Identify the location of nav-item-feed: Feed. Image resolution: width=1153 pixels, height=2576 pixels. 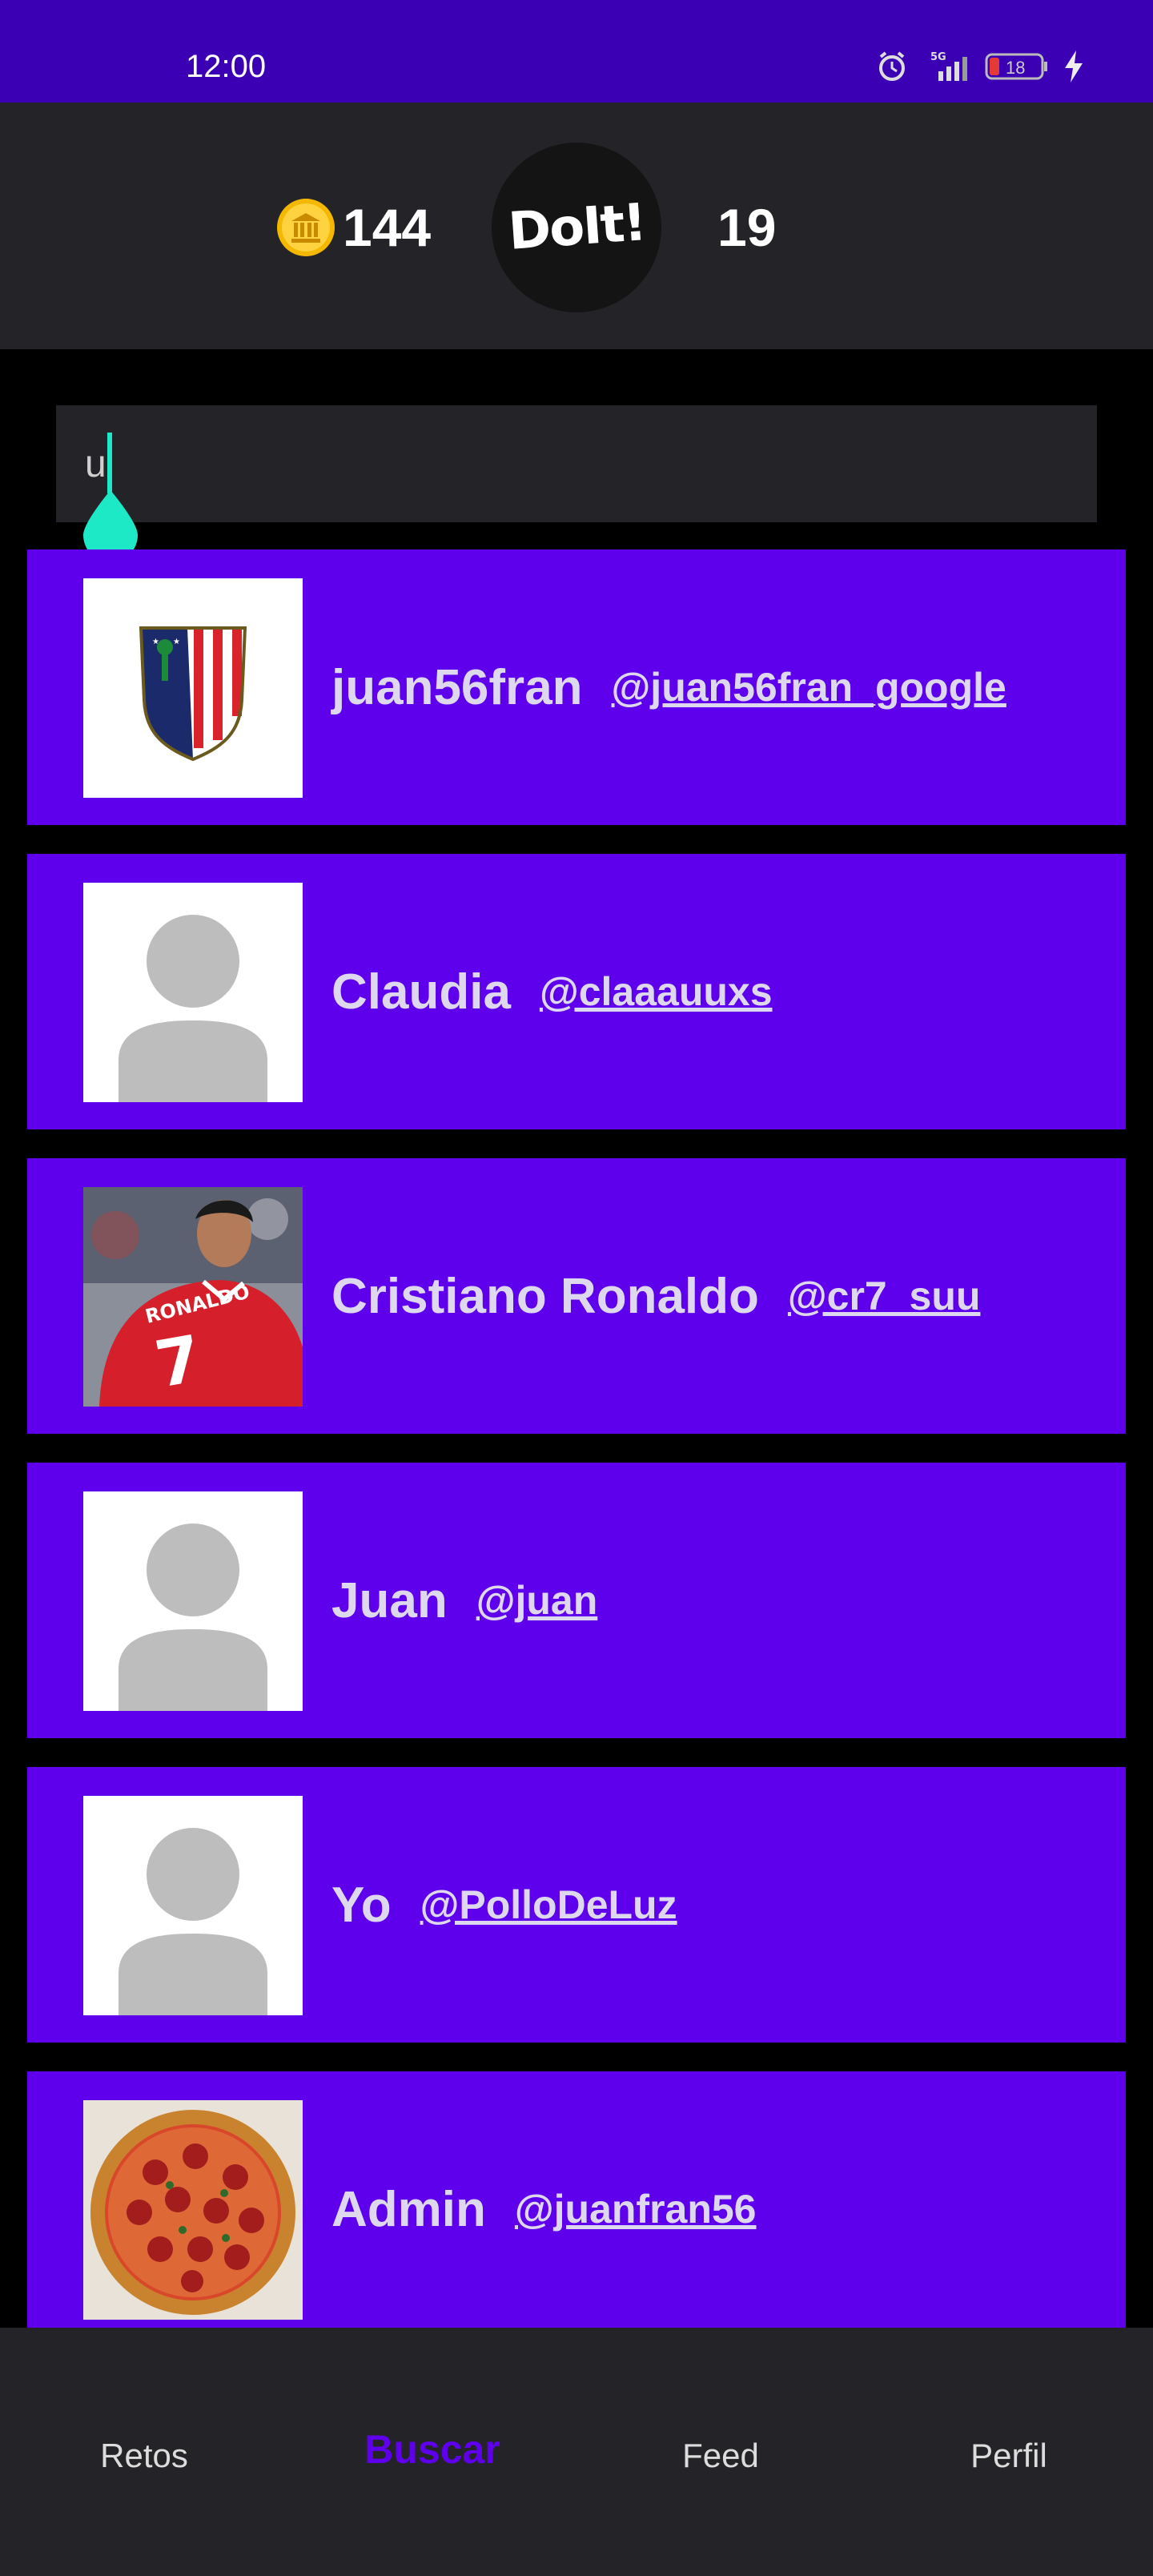
(721, 2456).